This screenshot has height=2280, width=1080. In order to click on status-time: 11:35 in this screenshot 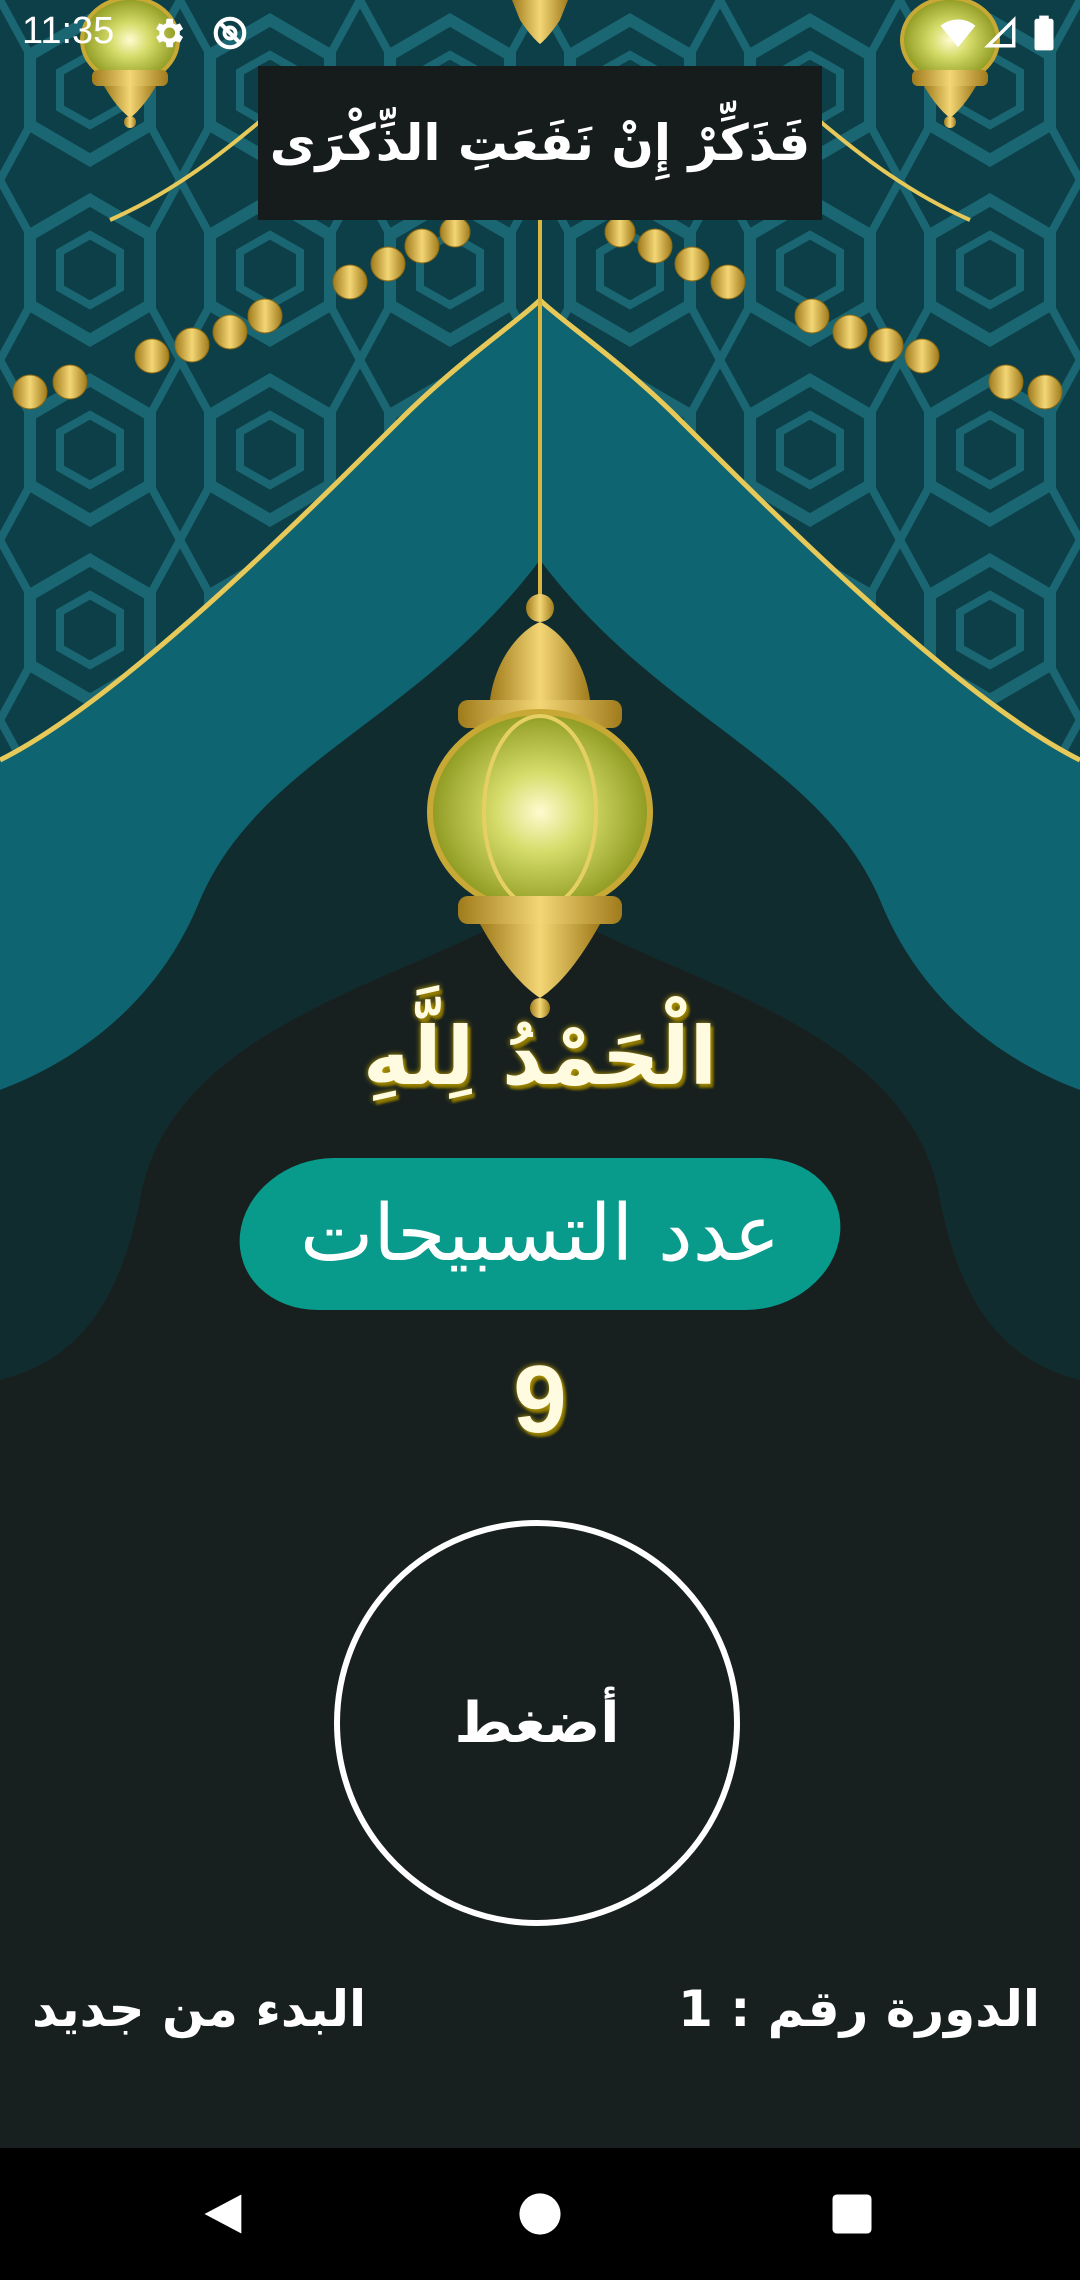, I will do `click(68, 31)`.